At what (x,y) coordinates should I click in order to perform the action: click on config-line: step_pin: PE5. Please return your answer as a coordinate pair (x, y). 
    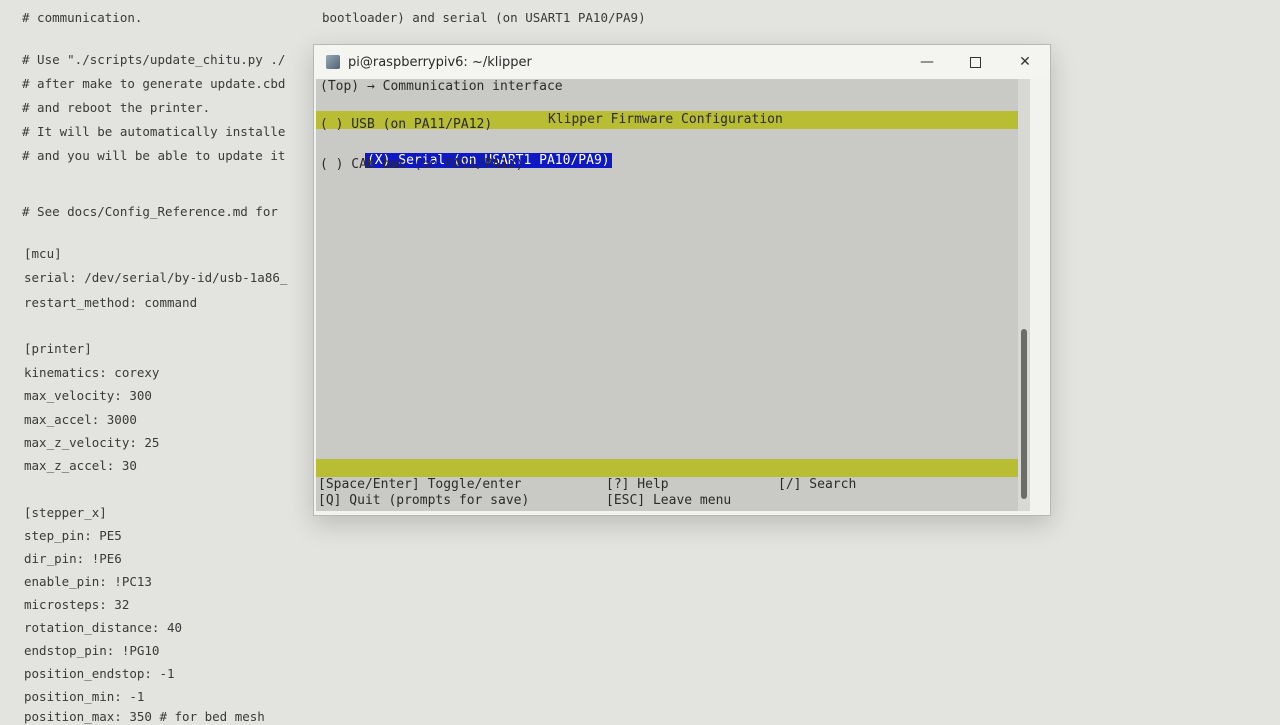
    Looking at the image, I should click on (73, 535).